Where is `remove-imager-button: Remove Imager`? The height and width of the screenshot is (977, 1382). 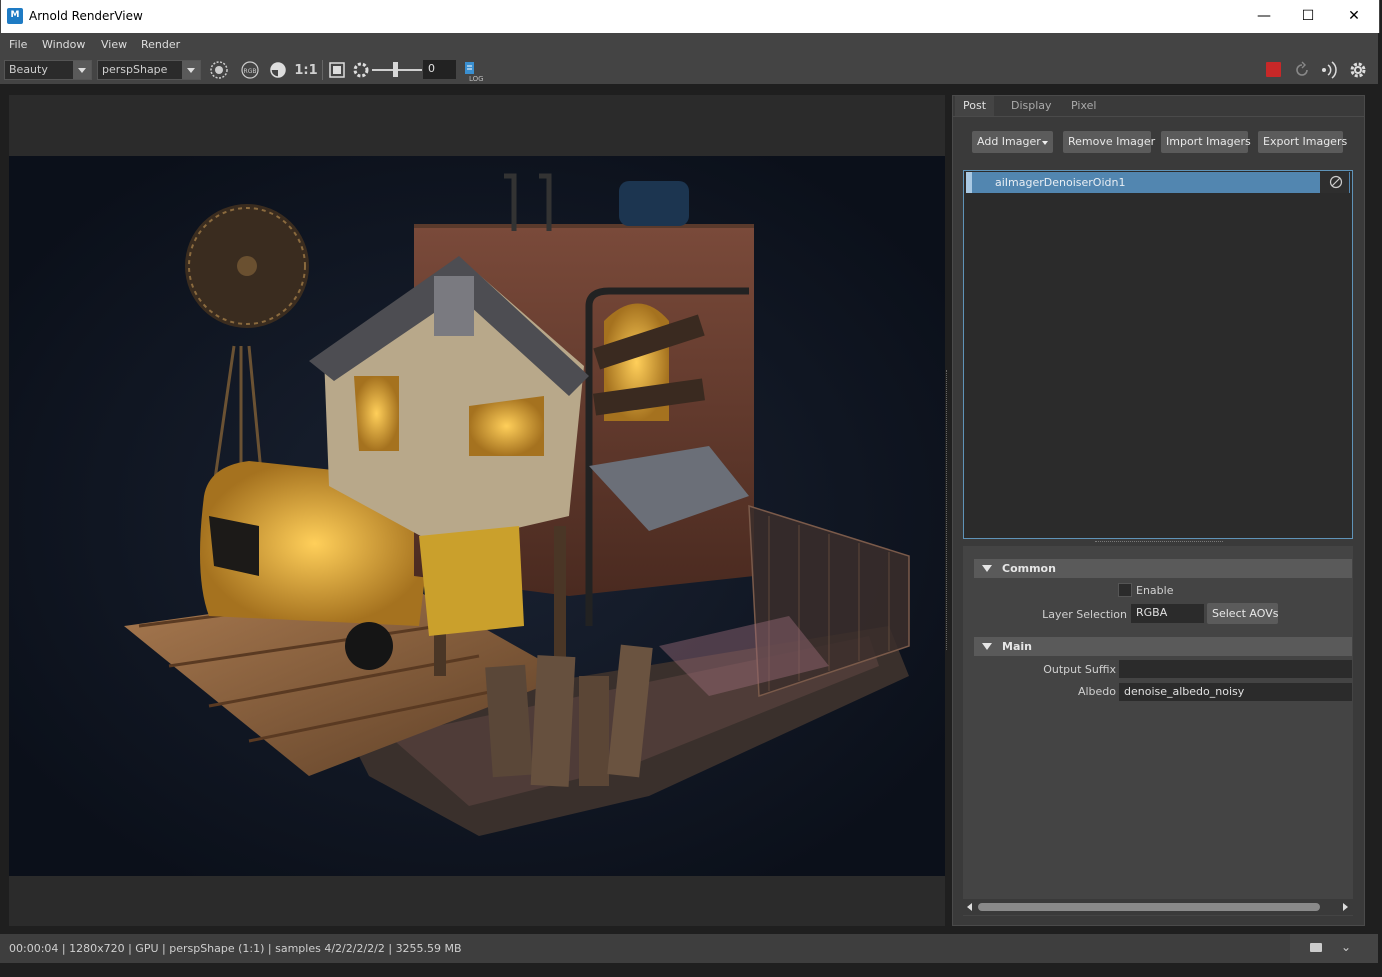 remove-imager-button: Remove Imager is located at coordinates (1109, 142).